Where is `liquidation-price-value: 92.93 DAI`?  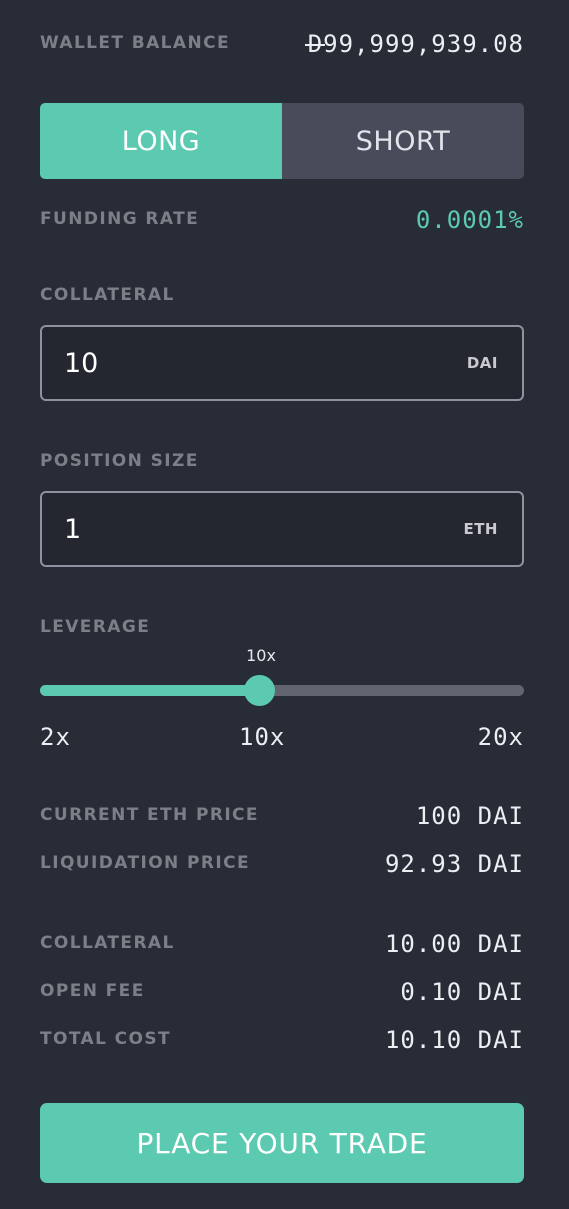
liquidation-price-value: 92.93 DAI is located at coordinates (454, 864).